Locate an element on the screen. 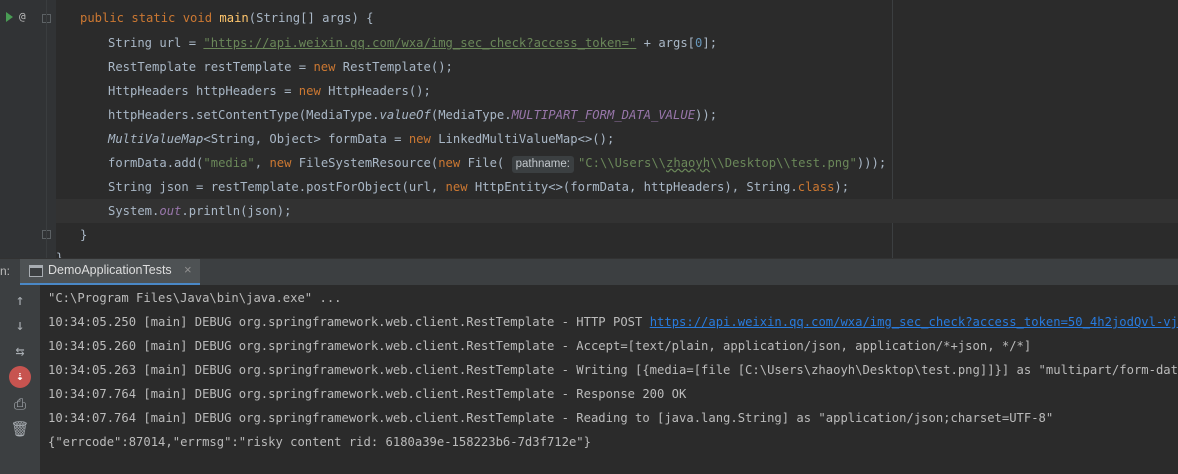  code-token: (String[] args) { is located at coordinates (311, 18).